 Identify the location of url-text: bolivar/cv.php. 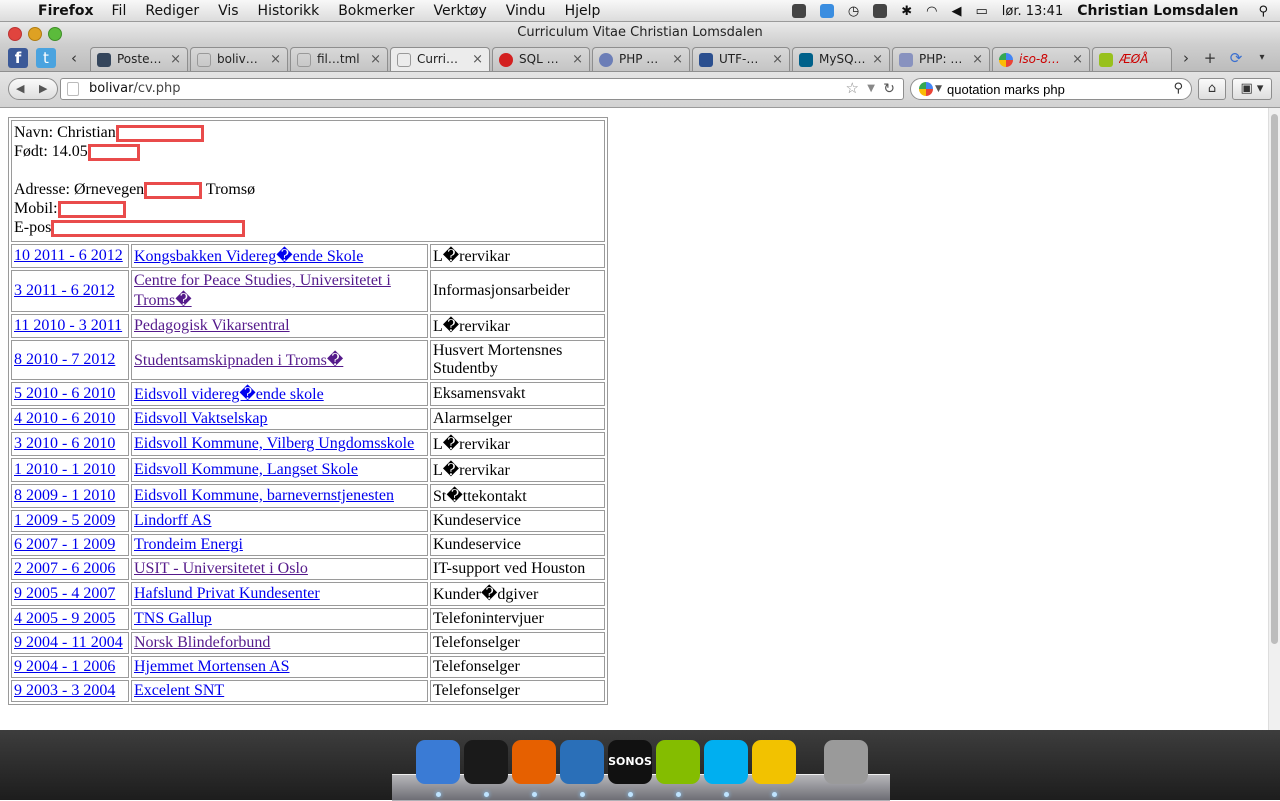
(135, 89).